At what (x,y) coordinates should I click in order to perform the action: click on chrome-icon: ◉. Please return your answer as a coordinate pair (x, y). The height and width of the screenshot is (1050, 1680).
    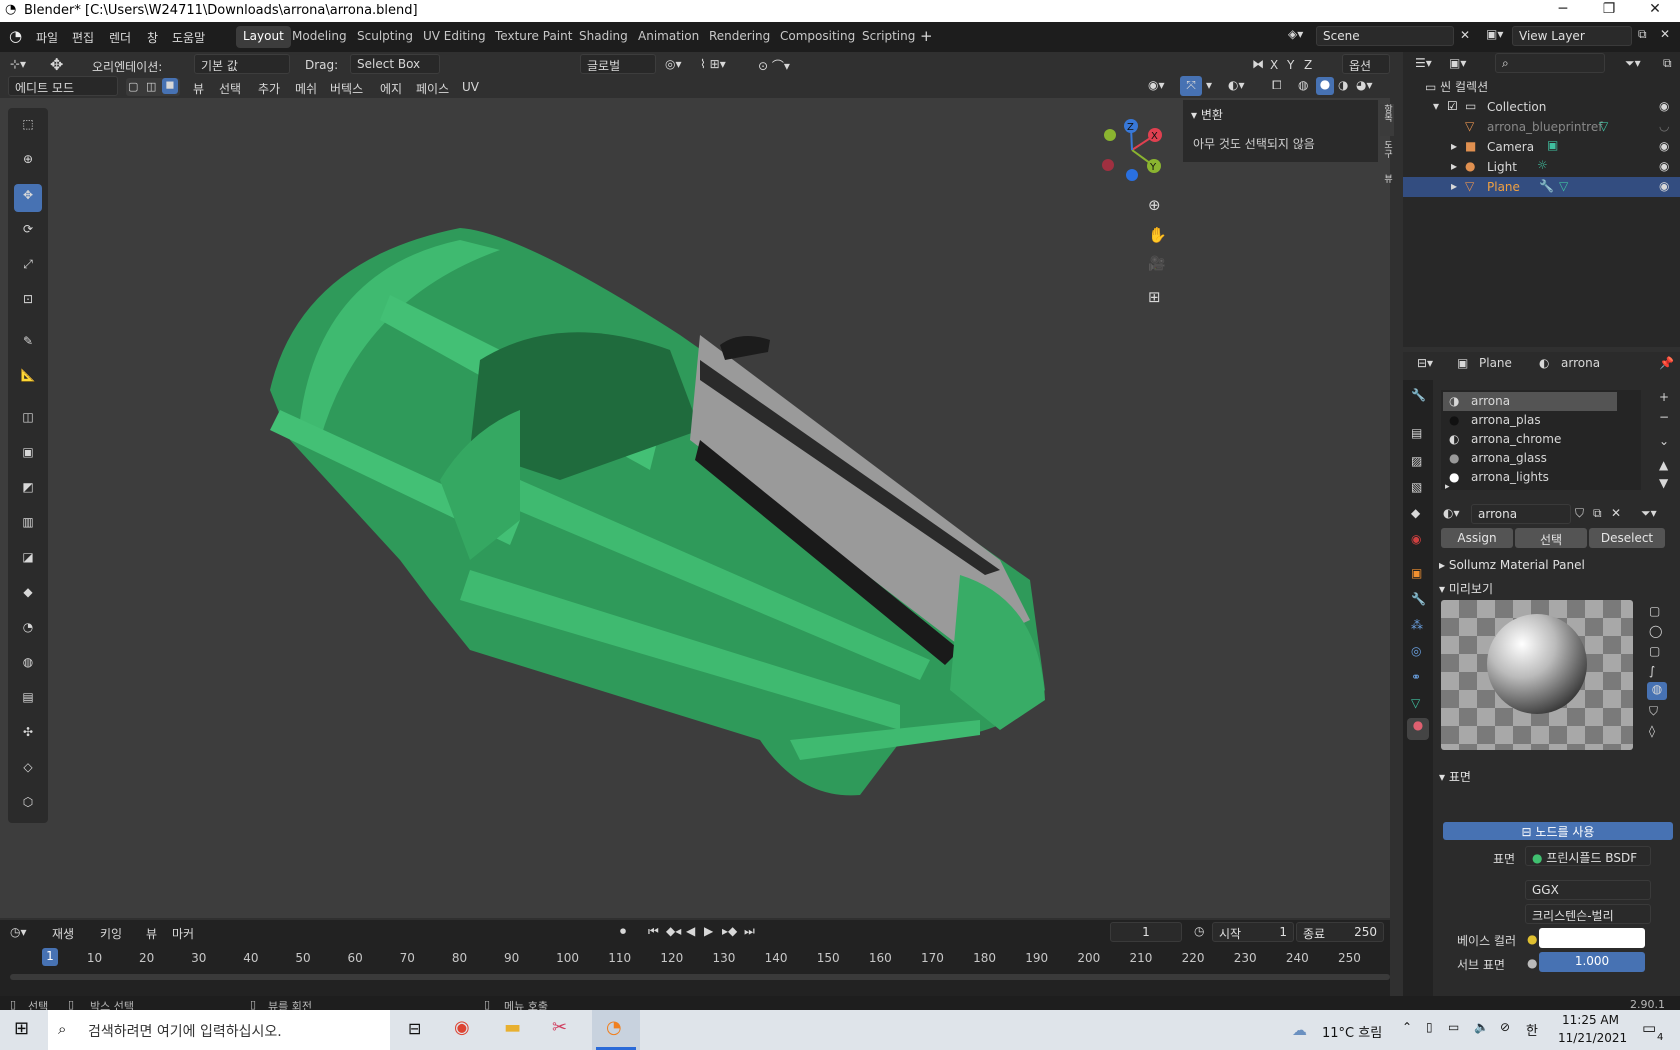
    Looking at the image, I should click on (462, 1027).